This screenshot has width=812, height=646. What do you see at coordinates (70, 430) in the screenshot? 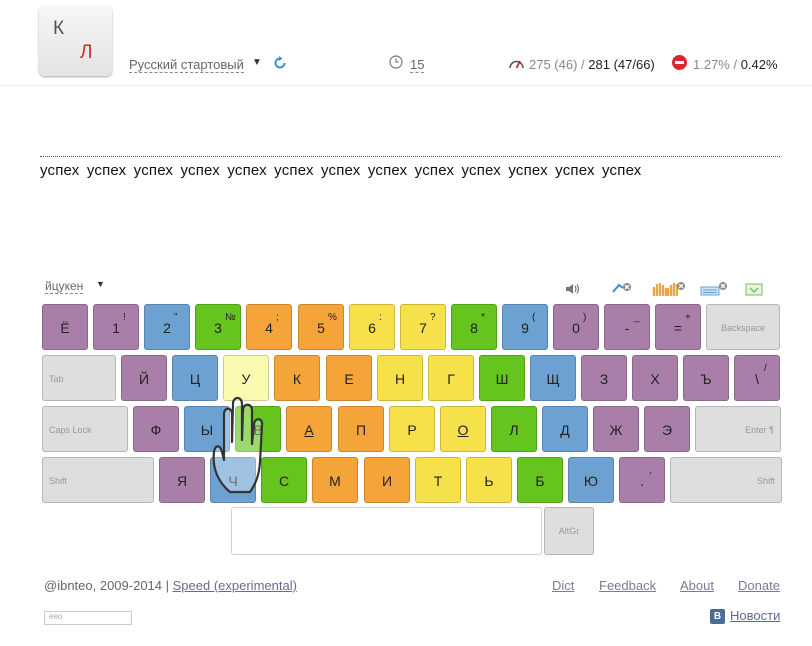
I see `key-label: Caps Lock` at bounding box center [70, 430].